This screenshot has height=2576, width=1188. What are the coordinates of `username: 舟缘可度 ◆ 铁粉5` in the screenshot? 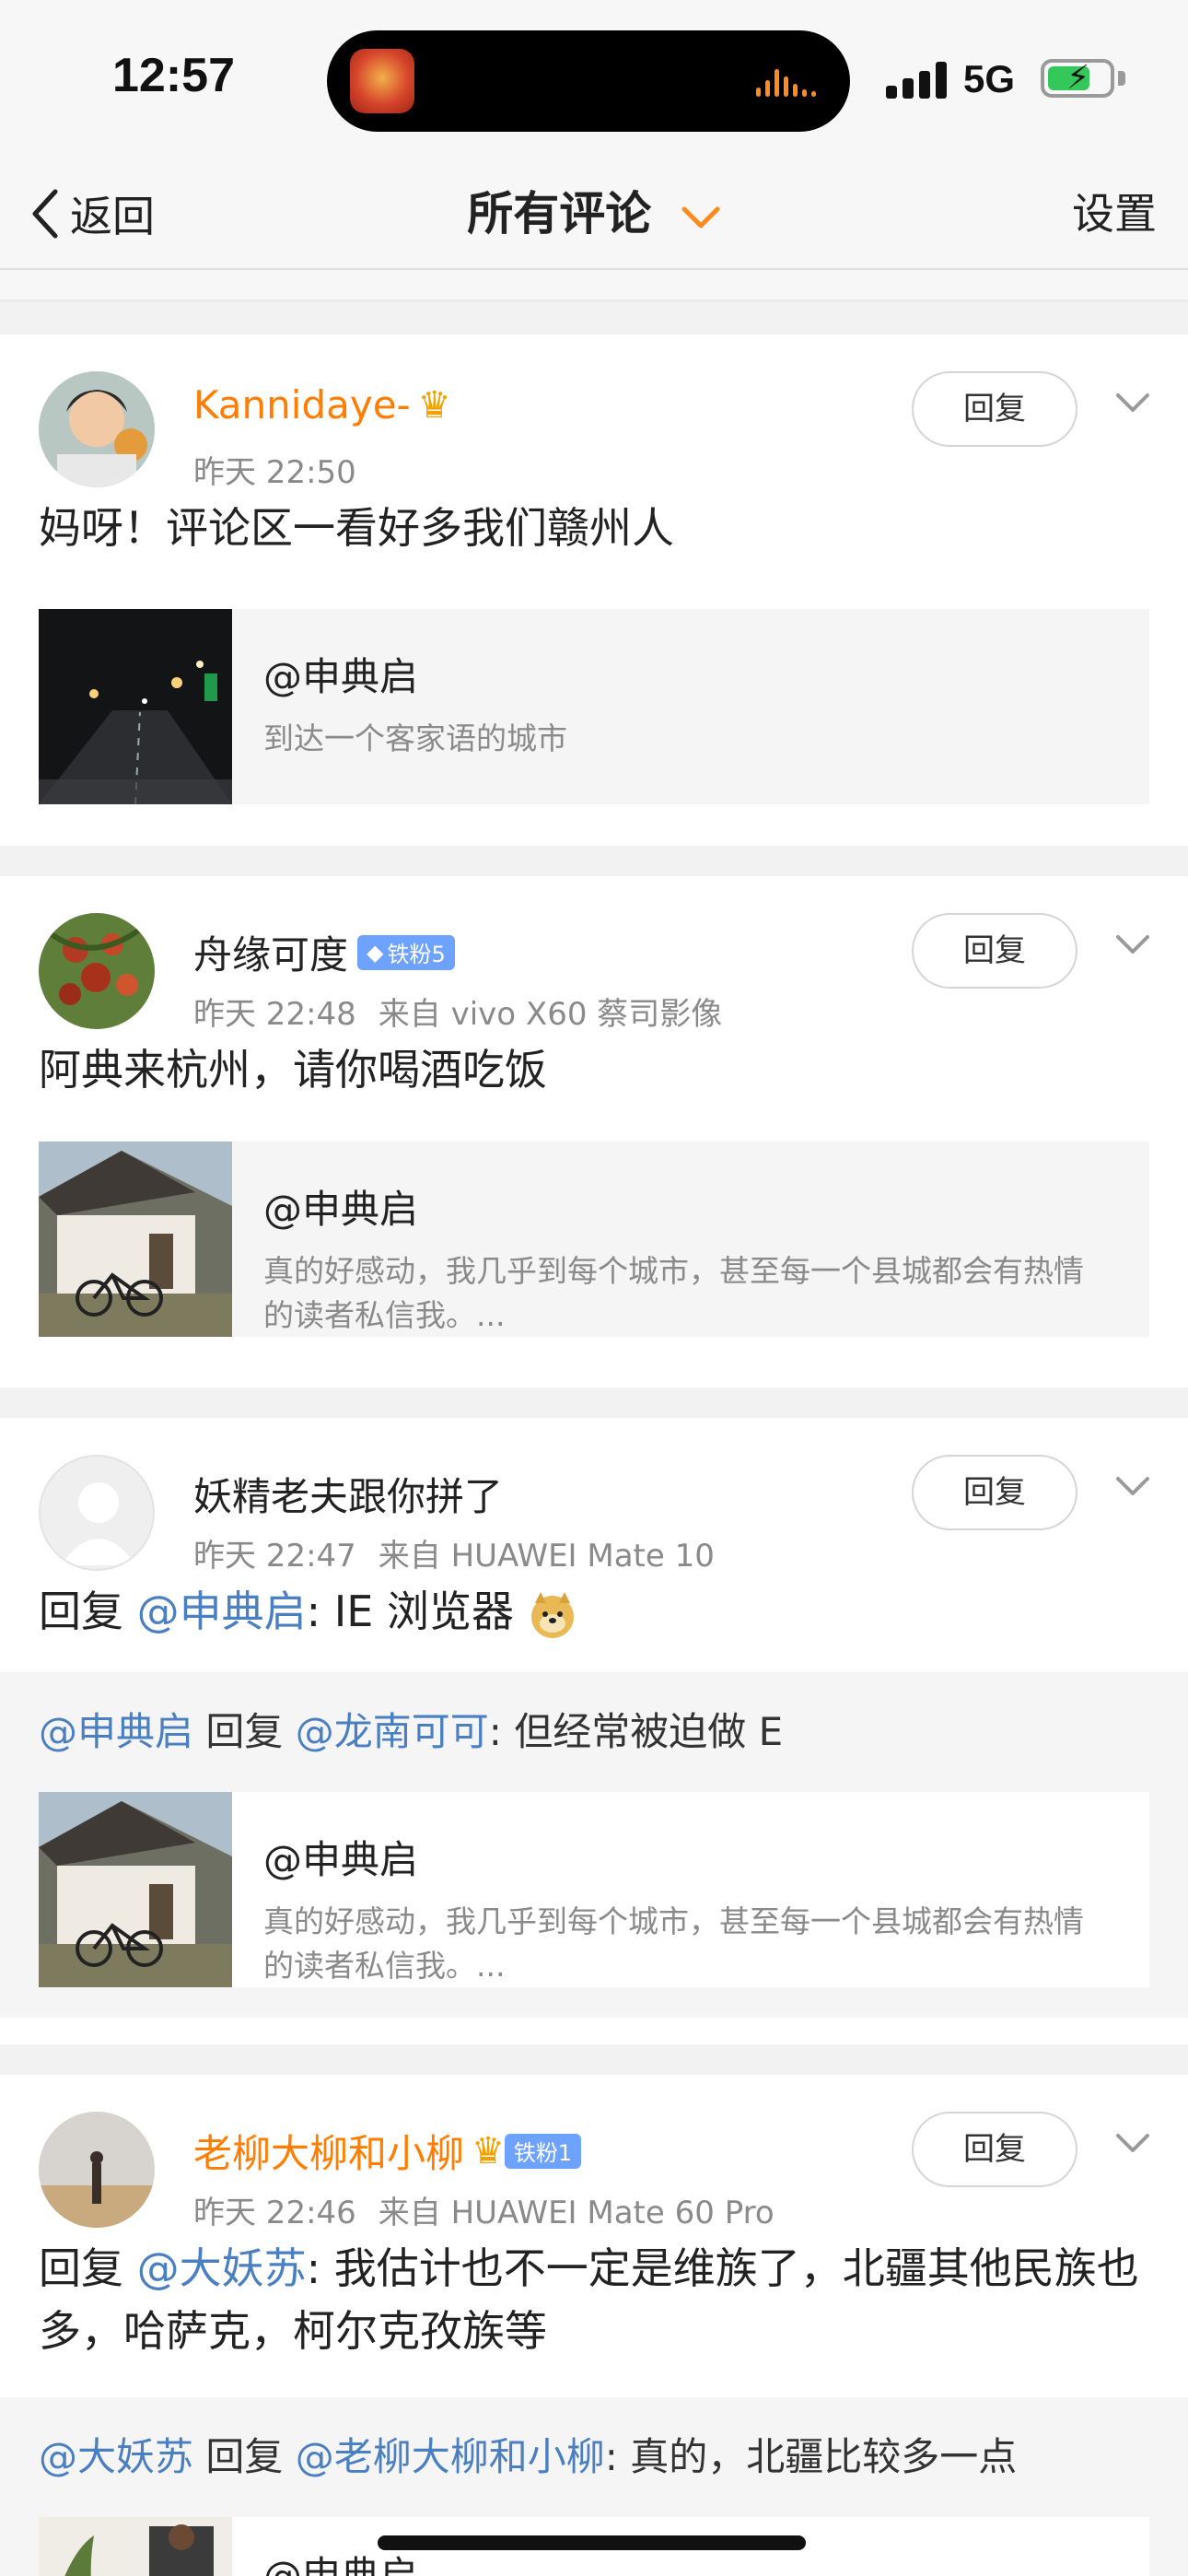 It's located at (324, 952).